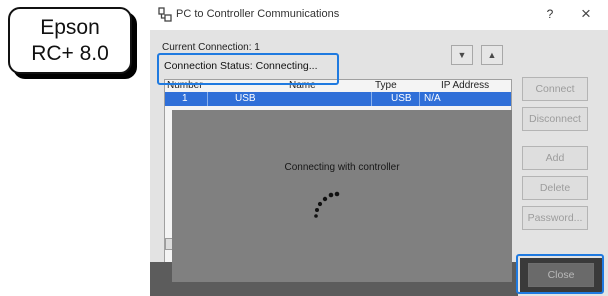  I want to click on title-bar: PC to Controller Communications ? ×, so click(379, 15).